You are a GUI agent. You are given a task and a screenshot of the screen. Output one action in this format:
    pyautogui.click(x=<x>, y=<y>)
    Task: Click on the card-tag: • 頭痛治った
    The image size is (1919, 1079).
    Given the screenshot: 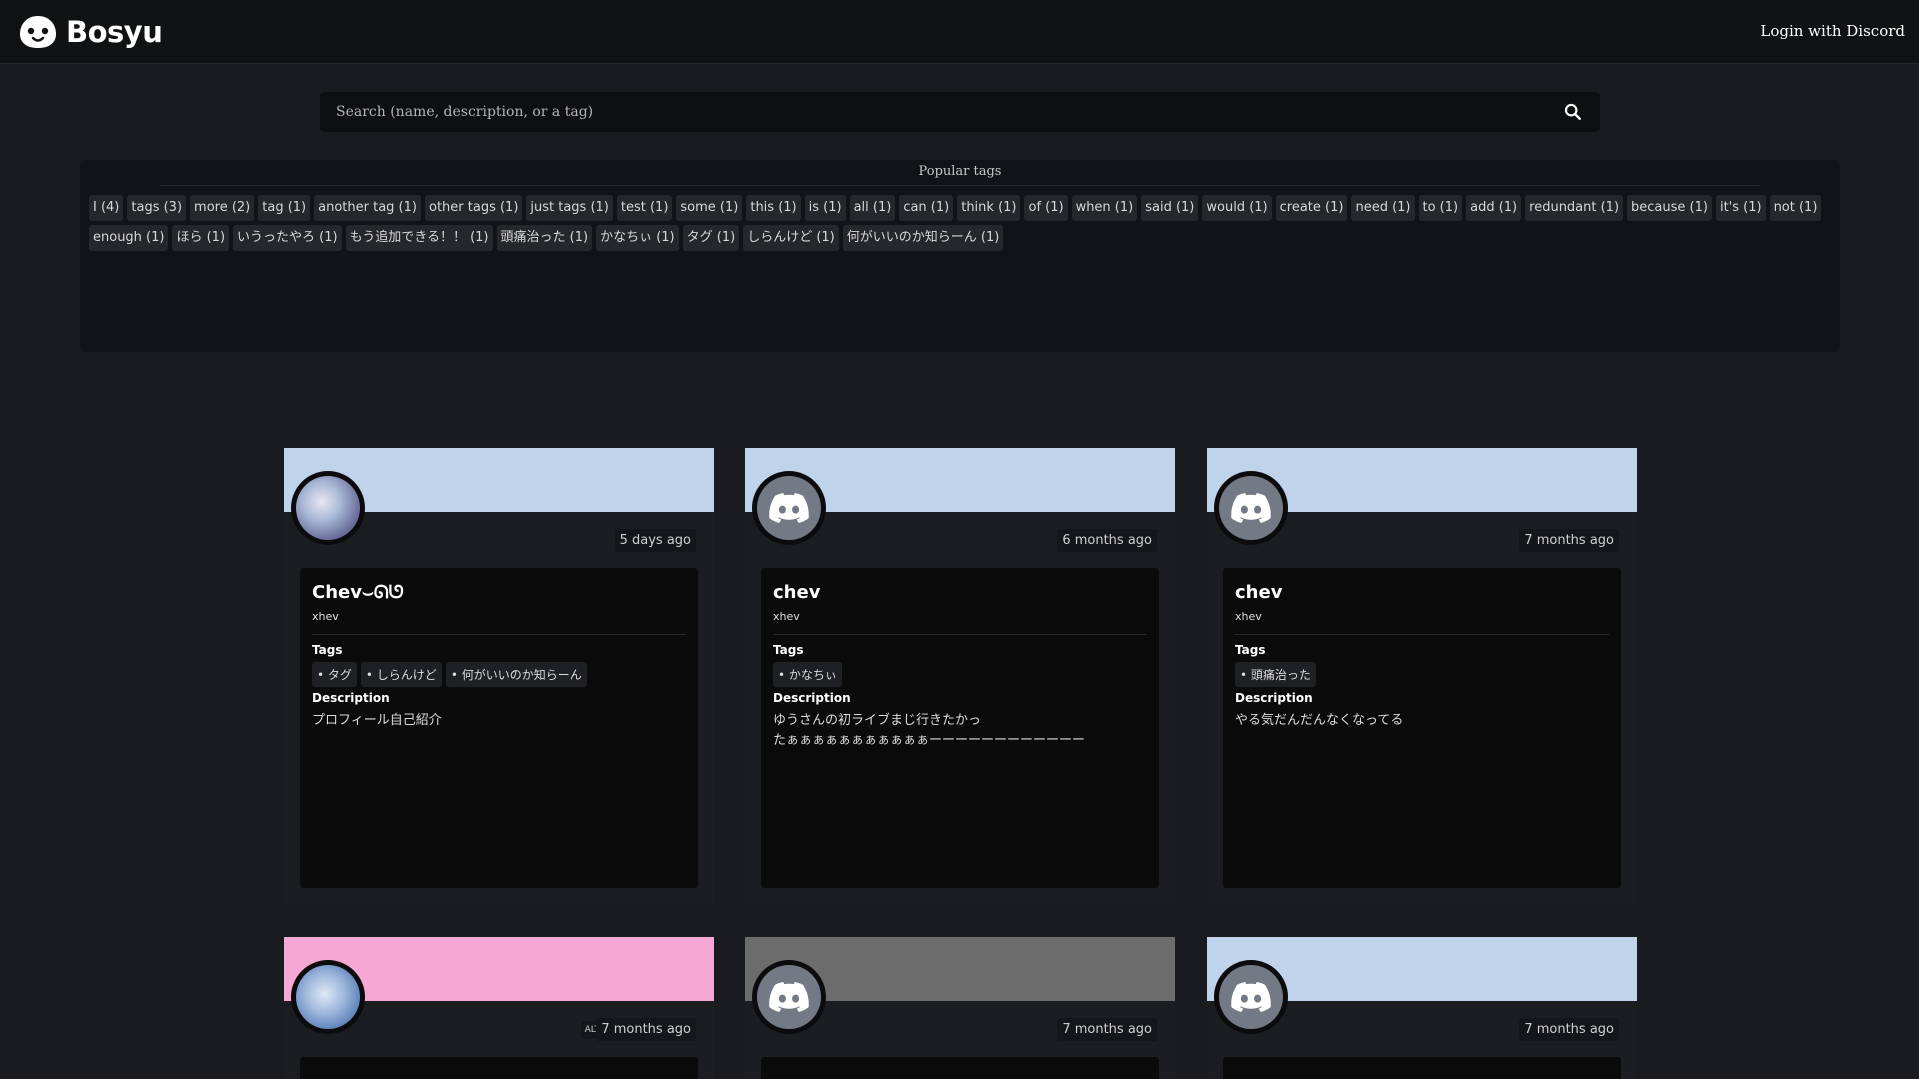 What is the action you would take?
    pyautogui.click(x=1275, y=674)
    